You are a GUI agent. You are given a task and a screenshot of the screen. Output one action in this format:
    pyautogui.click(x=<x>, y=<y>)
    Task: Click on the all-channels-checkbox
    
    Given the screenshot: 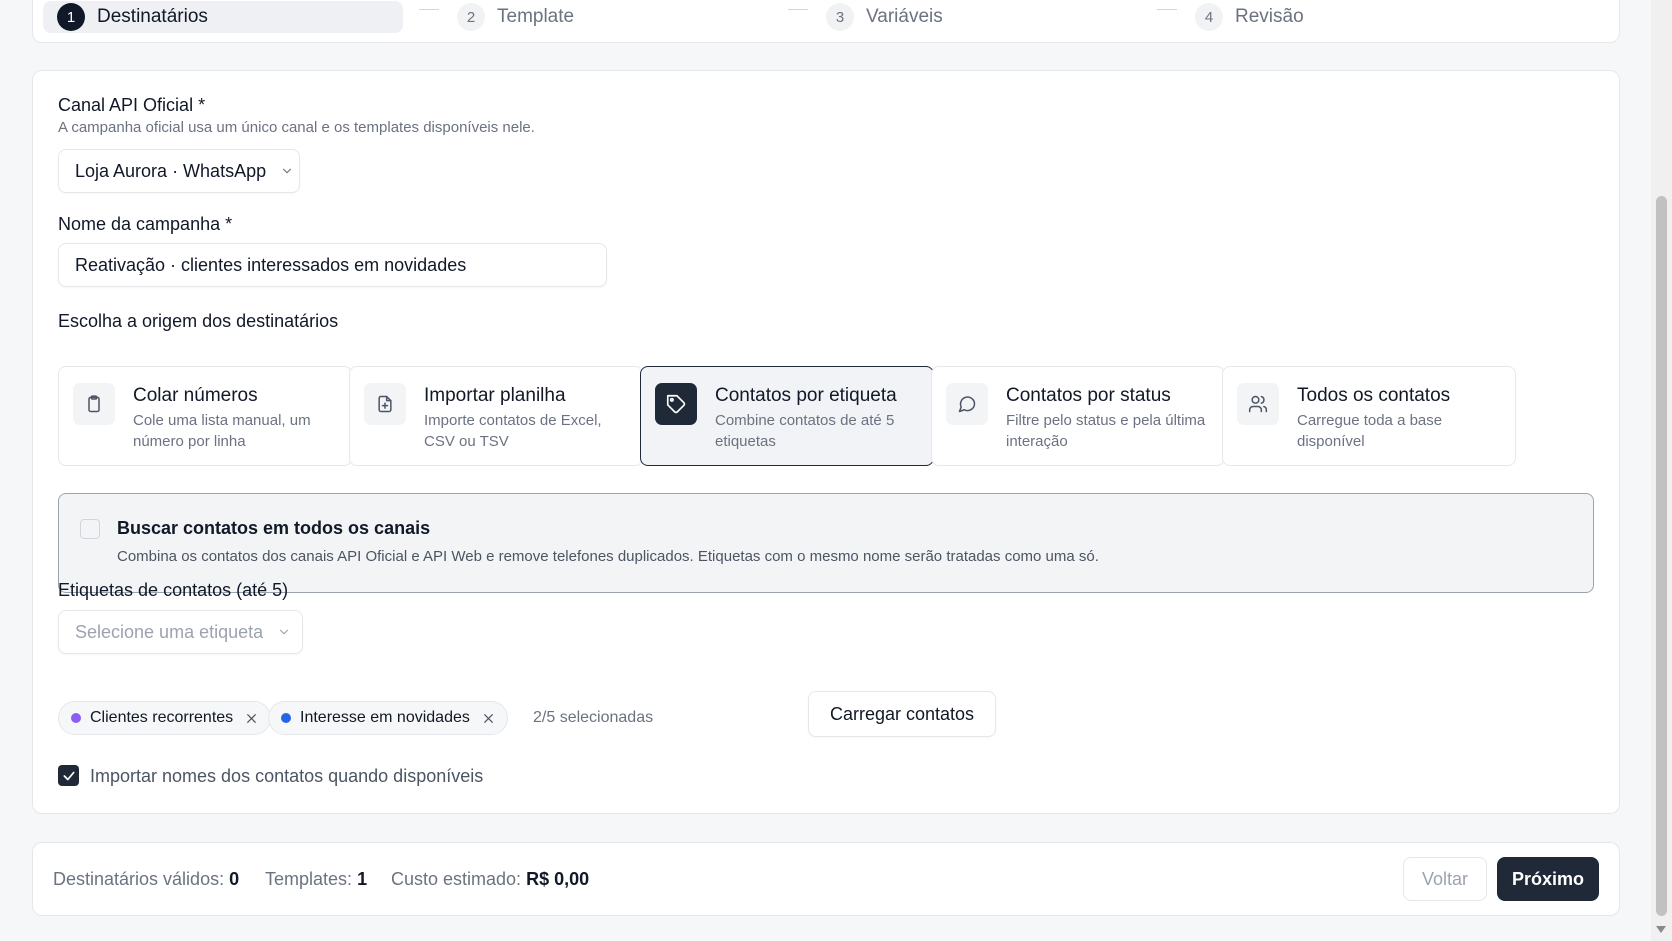 What is the action you would take?
    pyautogui.click(x=90, y=529)
    